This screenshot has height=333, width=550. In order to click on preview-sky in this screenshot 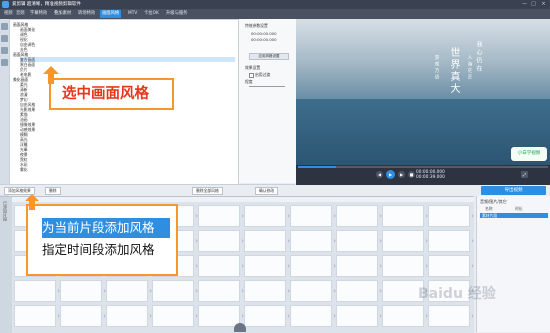, I will do `click(423, 59)`.